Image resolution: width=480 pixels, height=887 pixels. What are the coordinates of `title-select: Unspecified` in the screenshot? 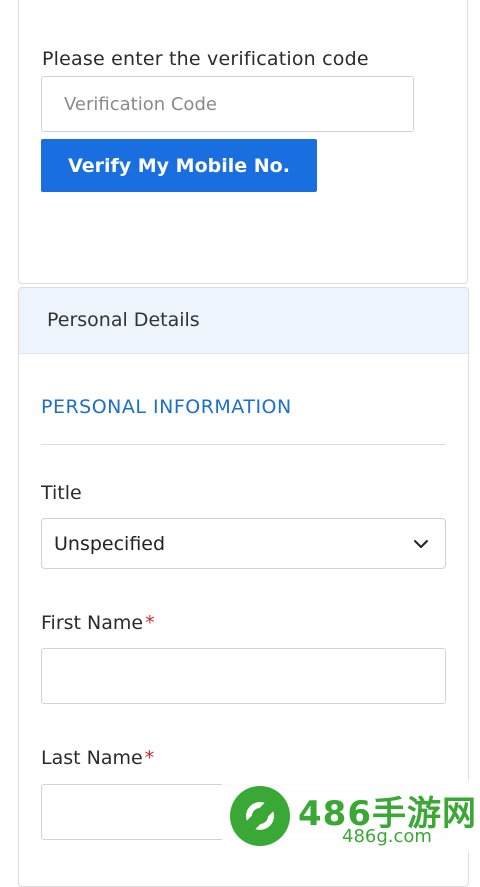 It's located at (243, 543).